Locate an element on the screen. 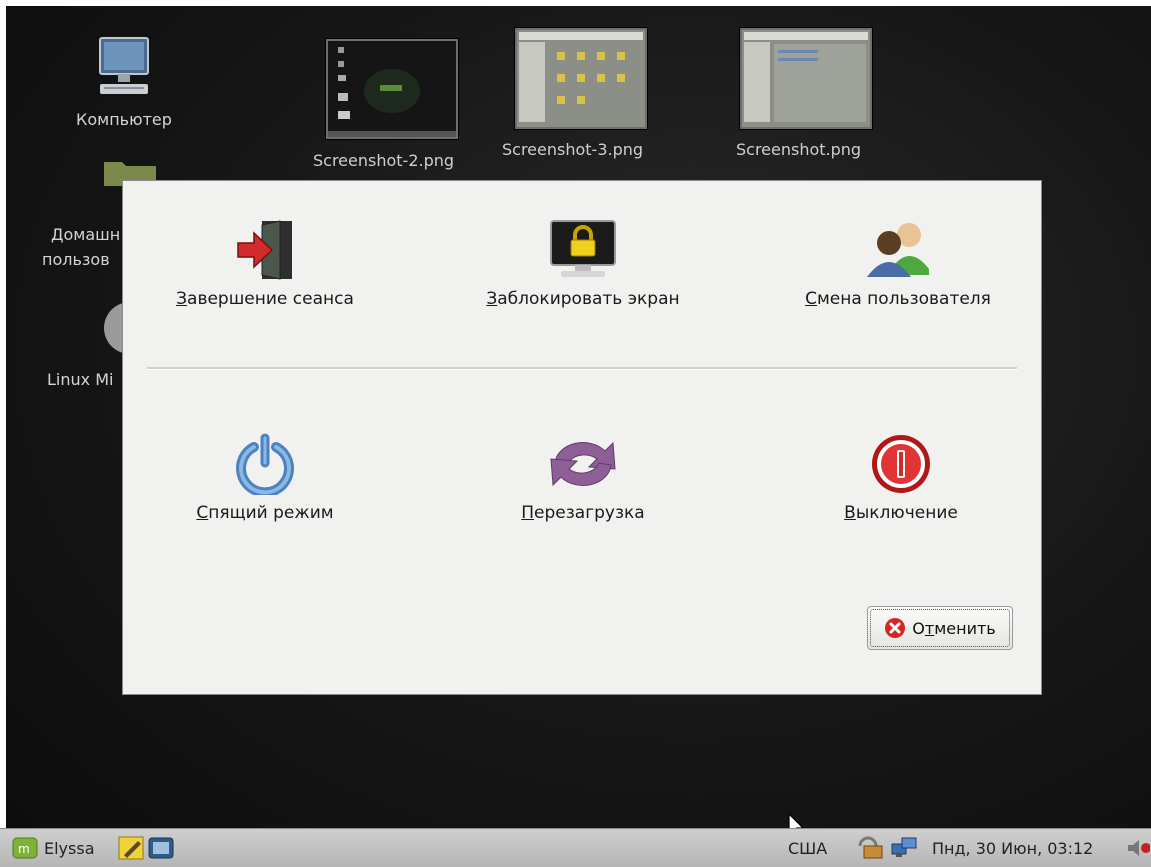 The width and height of the screenshot is (1151, 867). keyboard-layout-label: США is located at coordinates (808, 848).